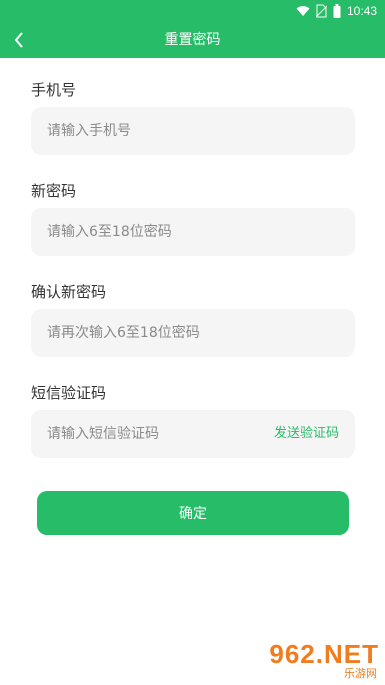 The height and width of the screenshot is (685, 385). What do you see at coordinates (157, 232) in the screenshot?
I see `new-password-input` at bounding box center [157, 232].